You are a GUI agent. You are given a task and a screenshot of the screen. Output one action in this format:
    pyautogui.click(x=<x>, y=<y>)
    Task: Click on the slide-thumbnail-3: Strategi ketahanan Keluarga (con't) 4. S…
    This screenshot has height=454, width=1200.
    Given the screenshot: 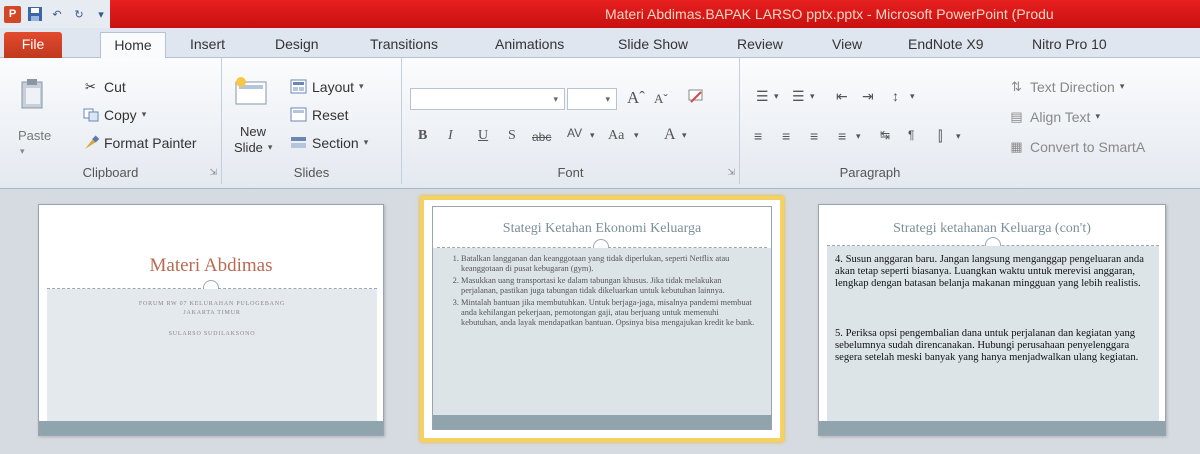 What is the action you would take?
    pyautogui.click(x=992, y=320)
    